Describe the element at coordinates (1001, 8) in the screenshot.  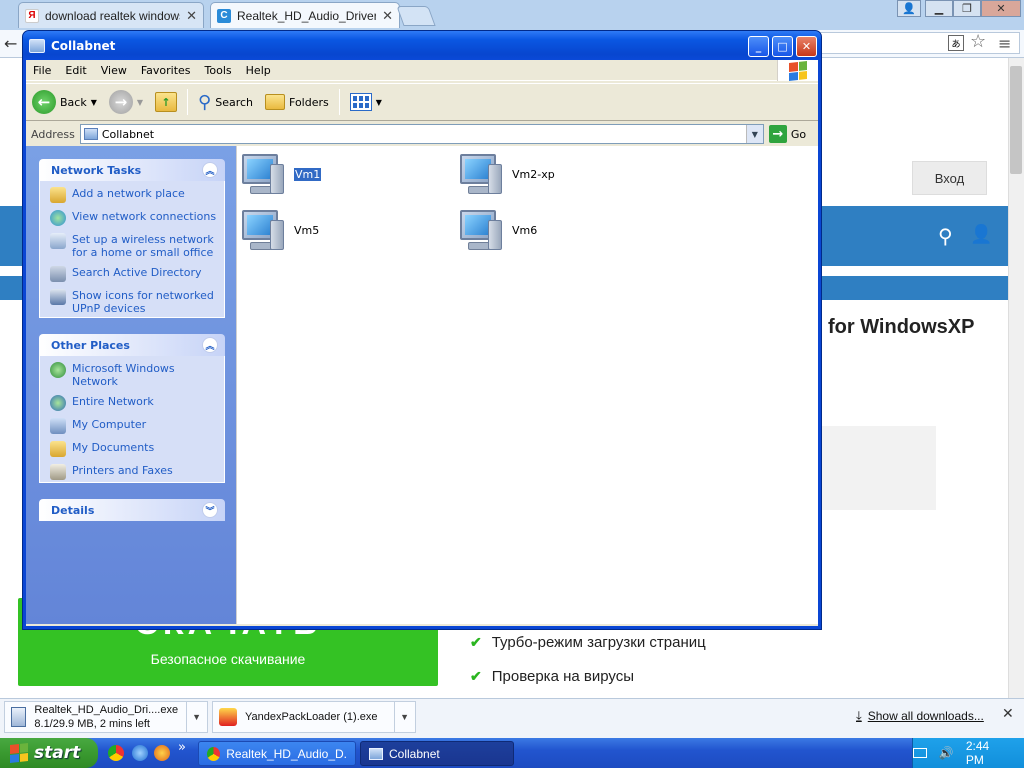
I see `browser-close-icon: ✕` at that location.